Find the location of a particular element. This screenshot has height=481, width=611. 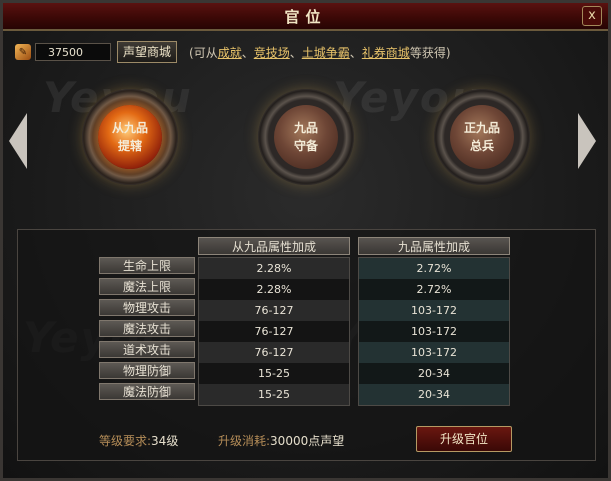

currency-row: ✎ 37500 声望商城 (可从成就、竞技场、土城争霸、礼券商城等获得) is located at coordinates (233, 52).